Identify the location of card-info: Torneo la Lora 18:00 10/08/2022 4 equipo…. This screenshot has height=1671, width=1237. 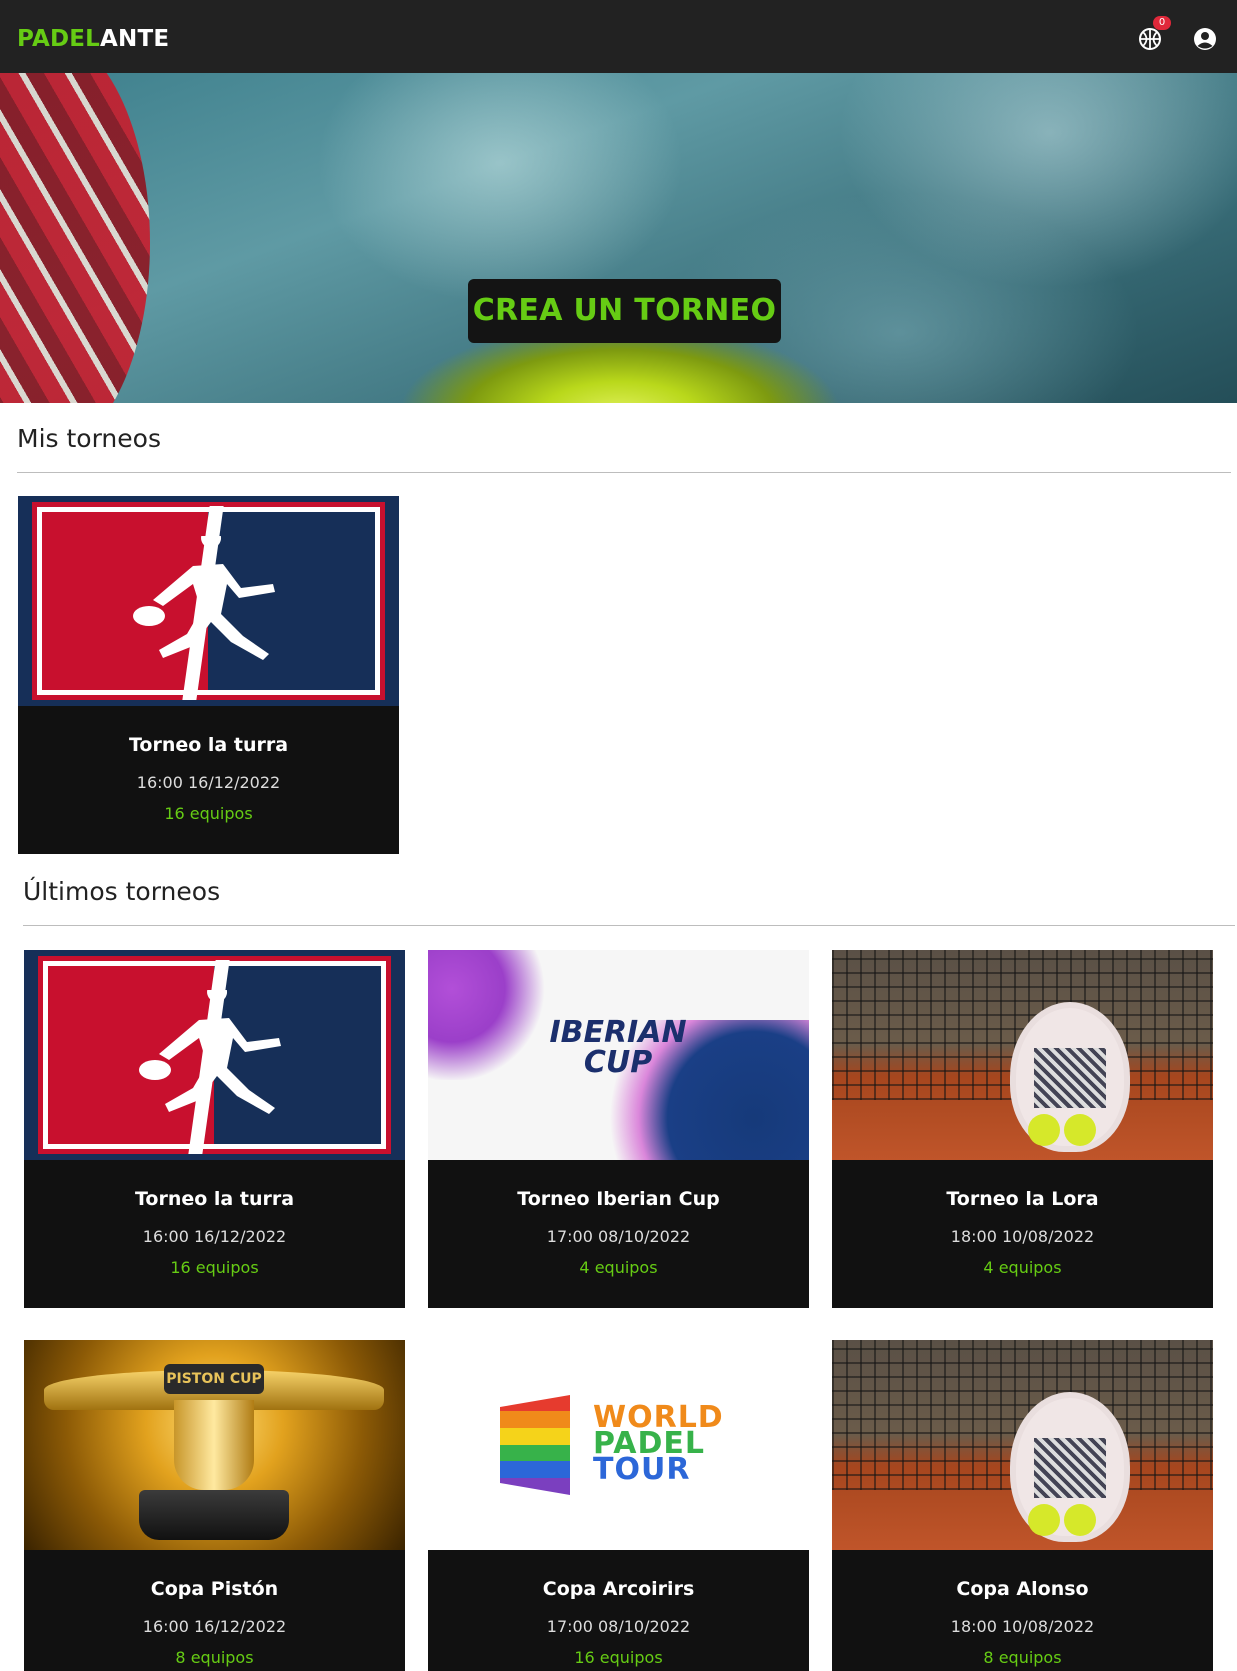
(1022, 1234).